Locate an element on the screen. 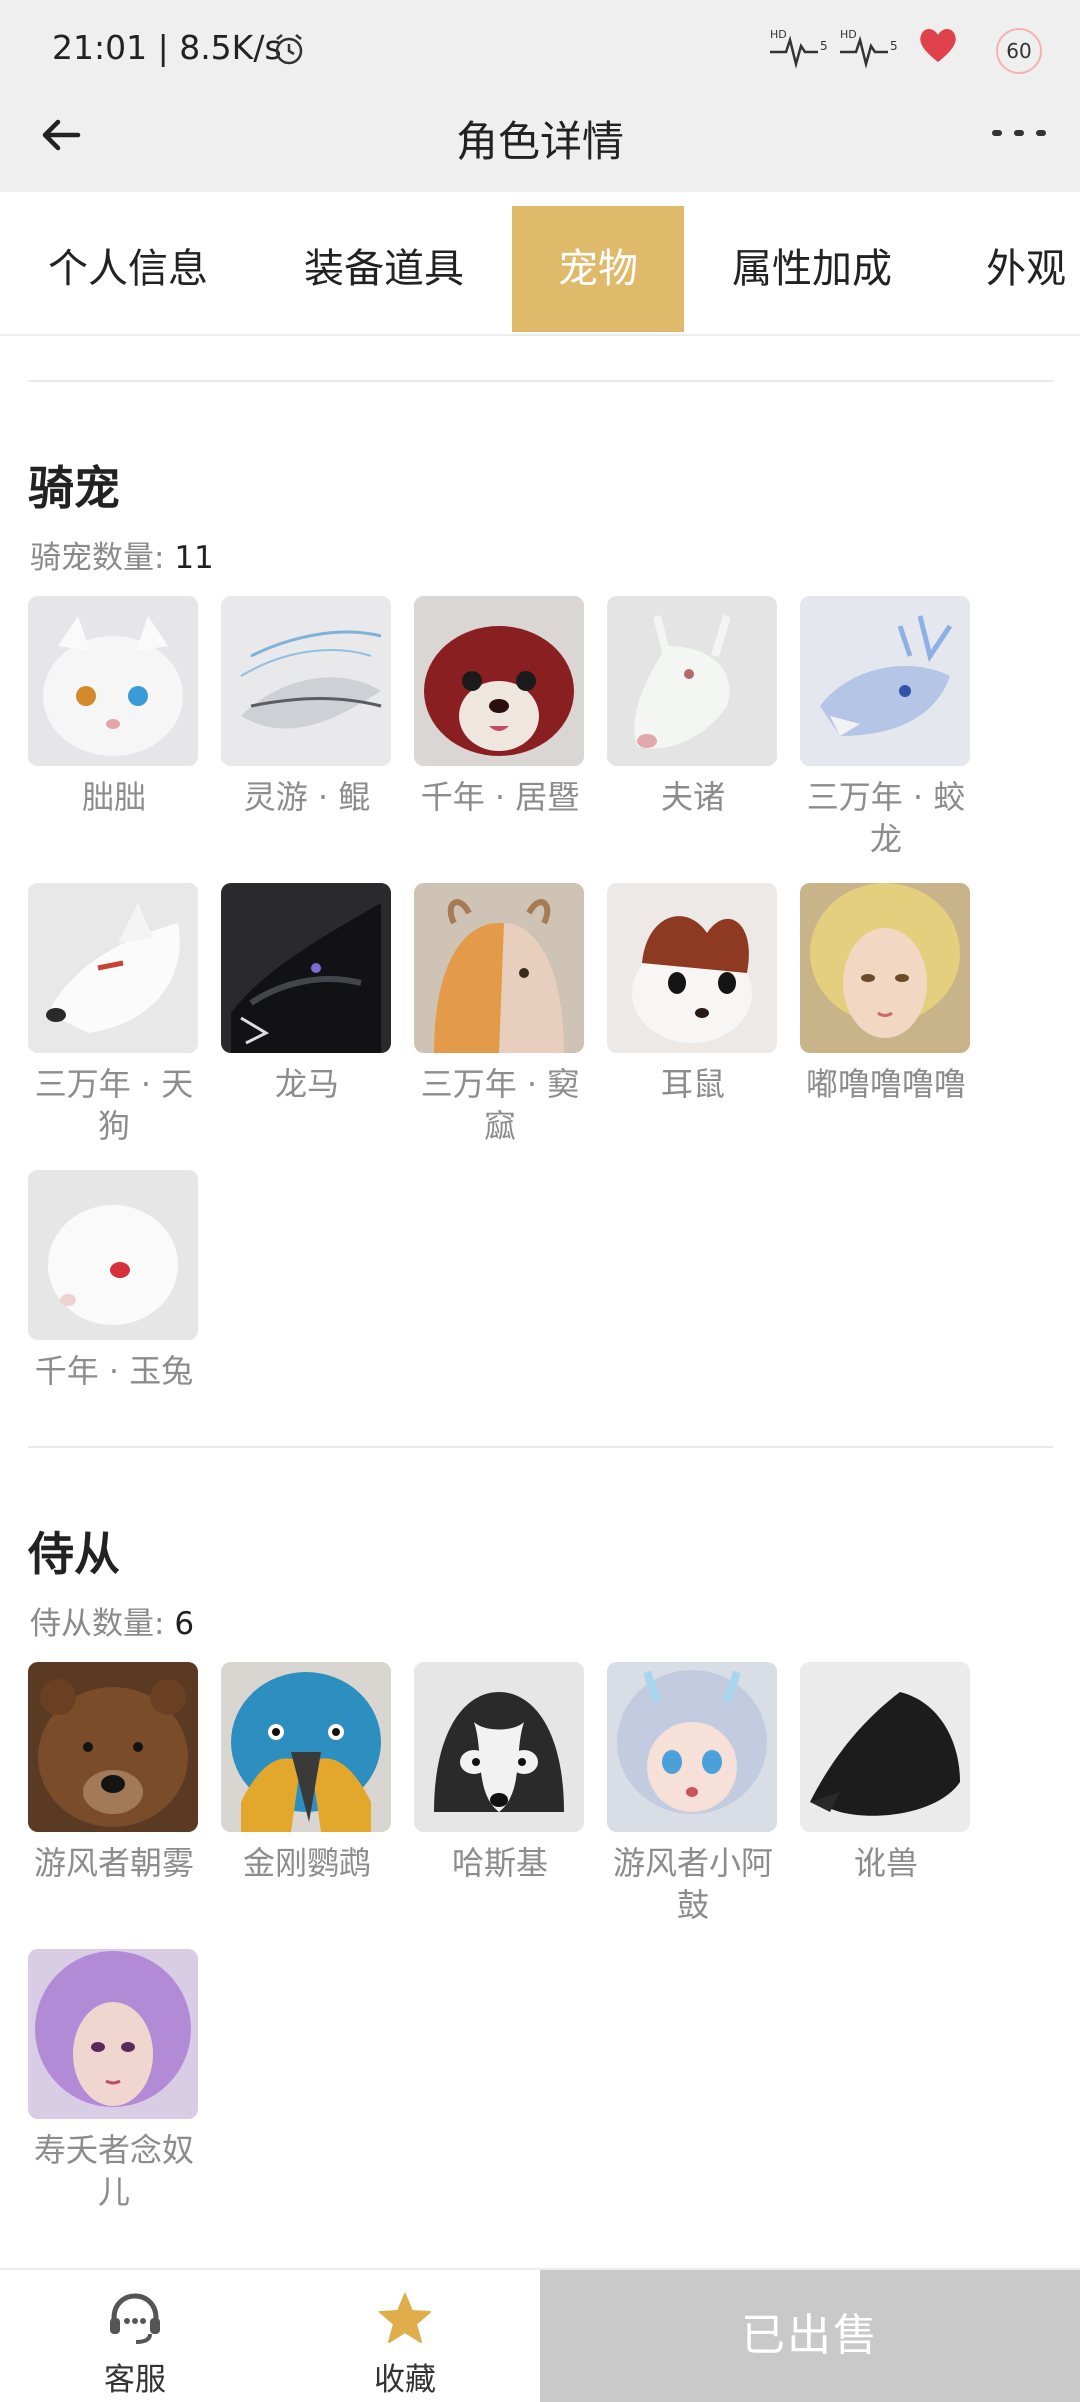  mount-name: 千年 · 玉兔 is located at coordinates (114, 1371).